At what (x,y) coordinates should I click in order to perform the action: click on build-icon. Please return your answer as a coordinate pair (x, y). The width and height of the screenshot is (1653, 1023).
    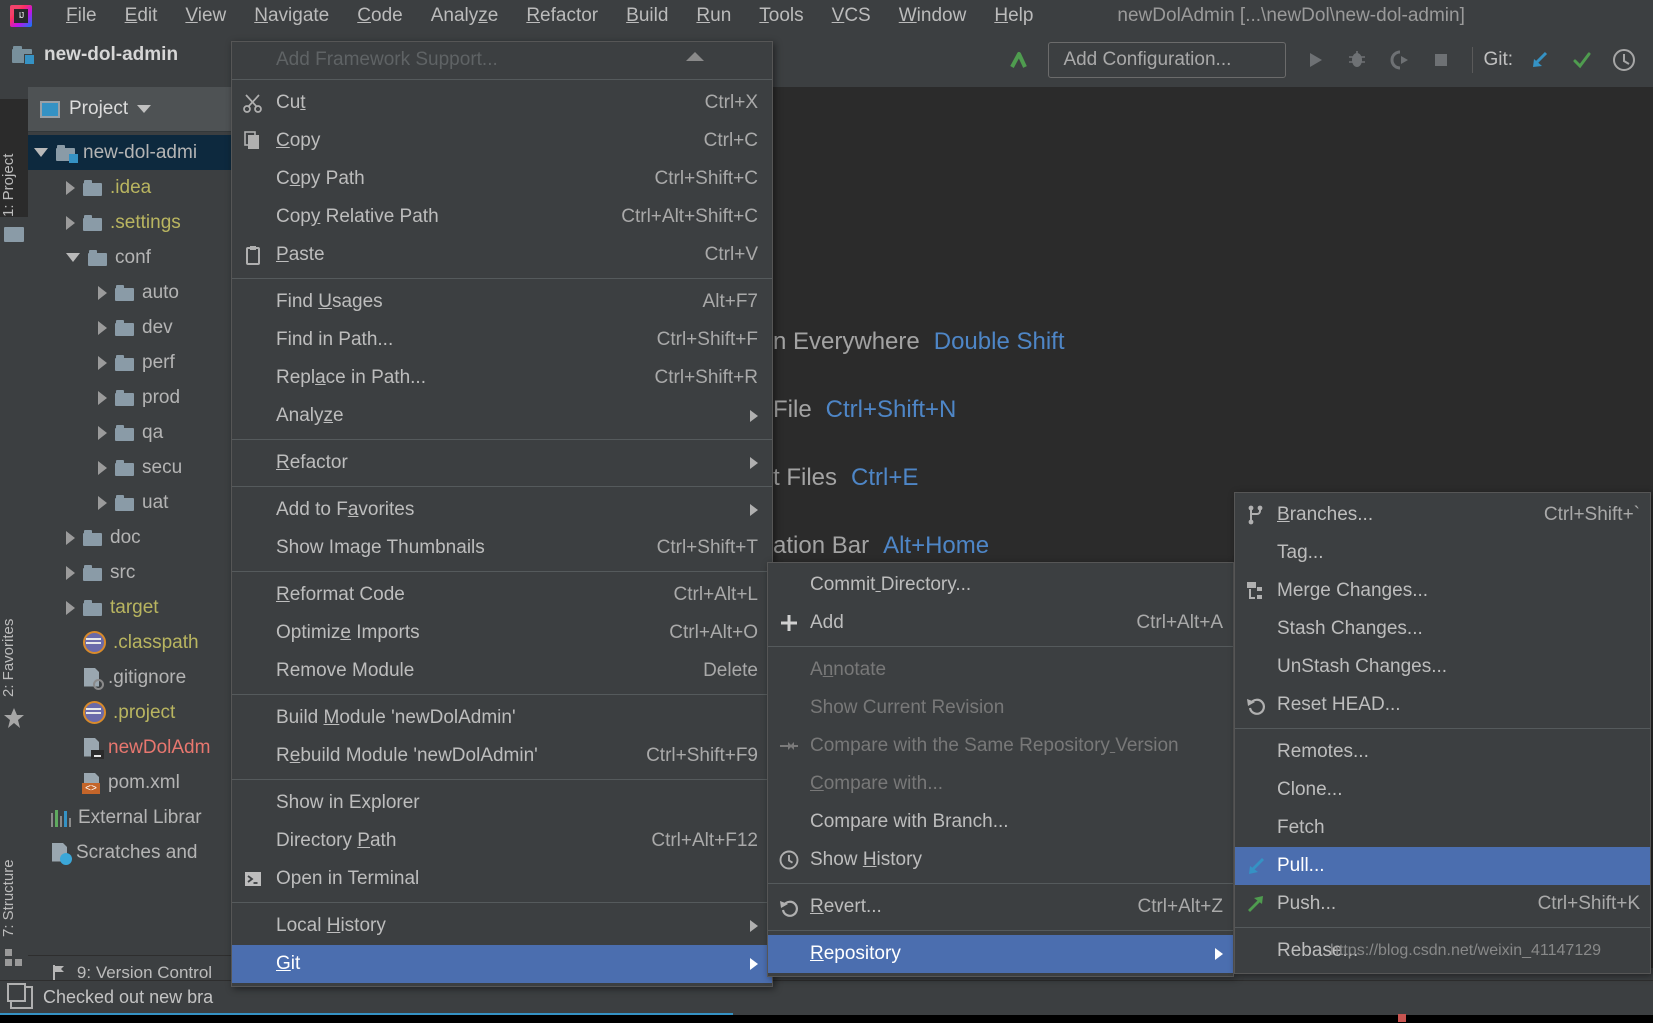
    Looking at the image, I should click on (1019, 60).